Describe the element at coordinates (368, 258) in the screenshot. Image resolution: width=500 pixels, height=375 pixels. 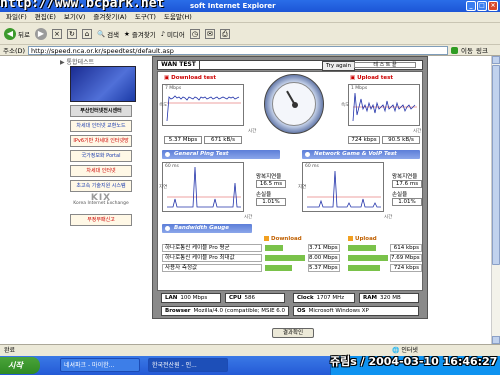
I see `bw-up-bar-max` at that location.